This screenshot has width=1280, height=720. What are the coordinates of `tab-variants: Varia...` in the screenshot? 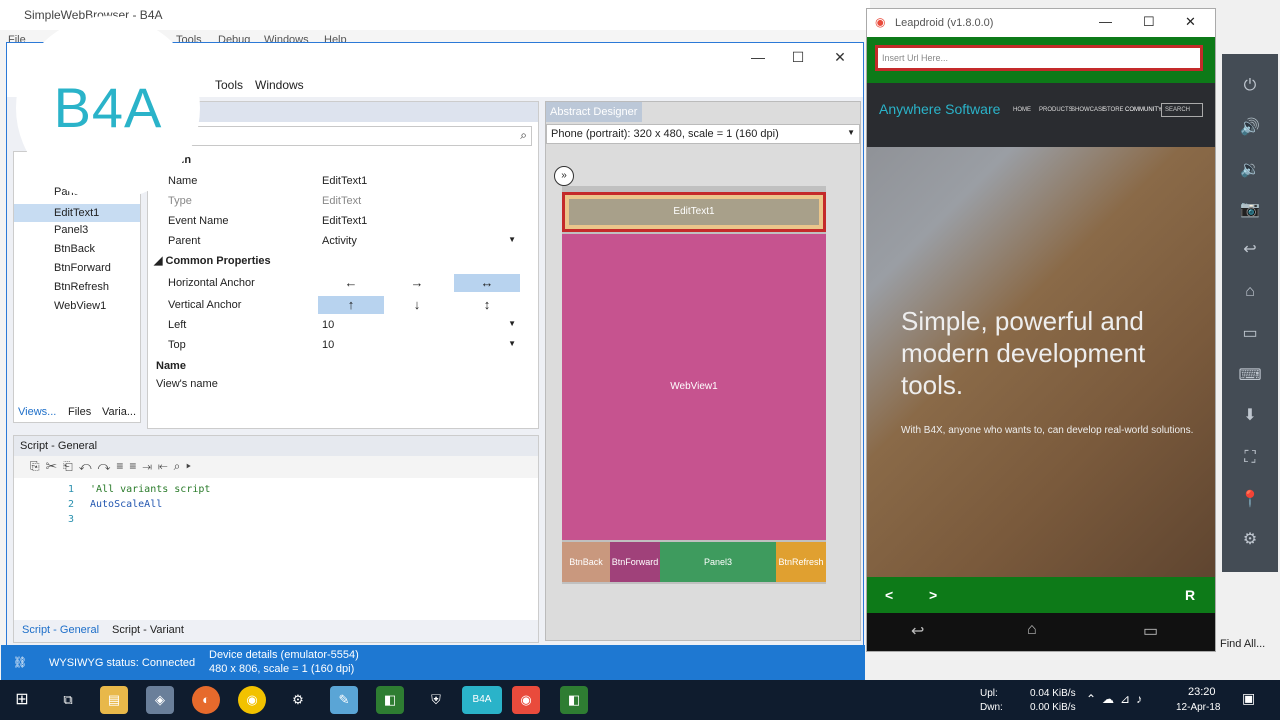 It's located at (119, 412).